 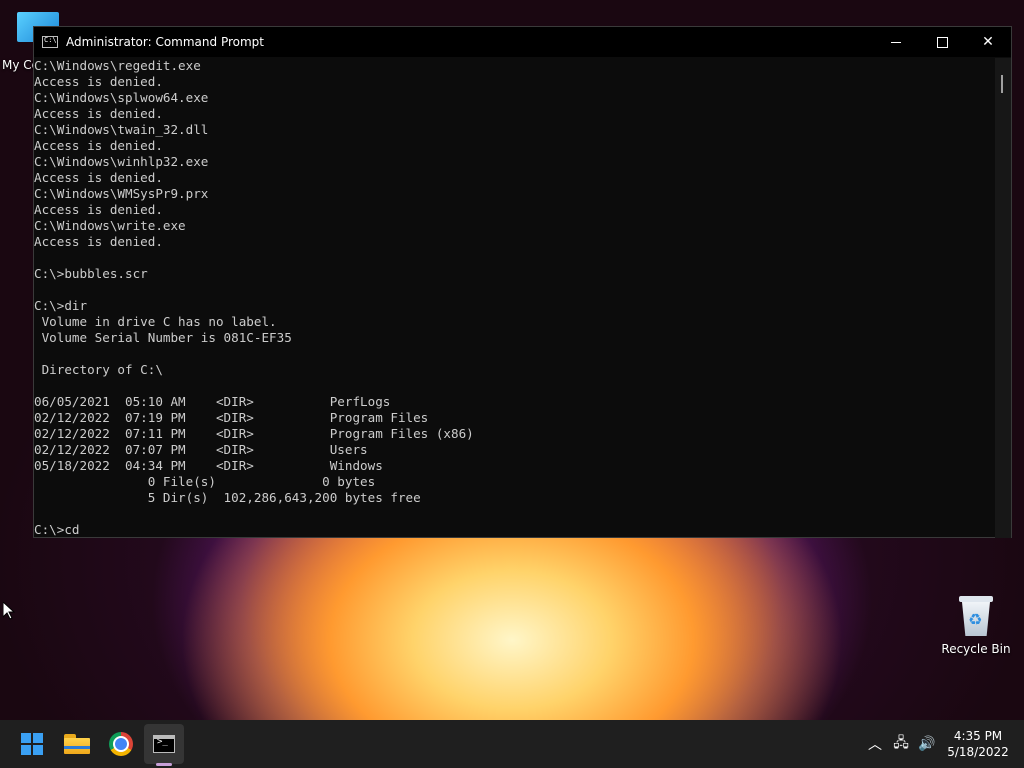 I want to click on file-explorer-button, so click(x=77, y=744).